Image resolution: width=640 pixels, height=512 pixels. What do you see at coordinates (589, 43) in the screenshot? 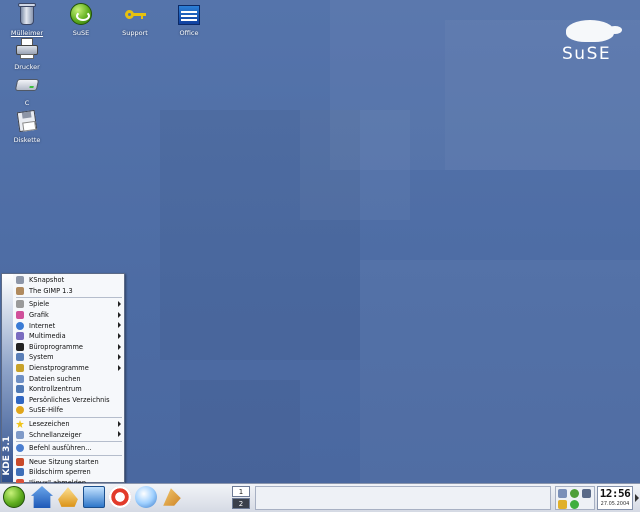
I see `suse-logo: SuSE` at bounding box center [589, 43].